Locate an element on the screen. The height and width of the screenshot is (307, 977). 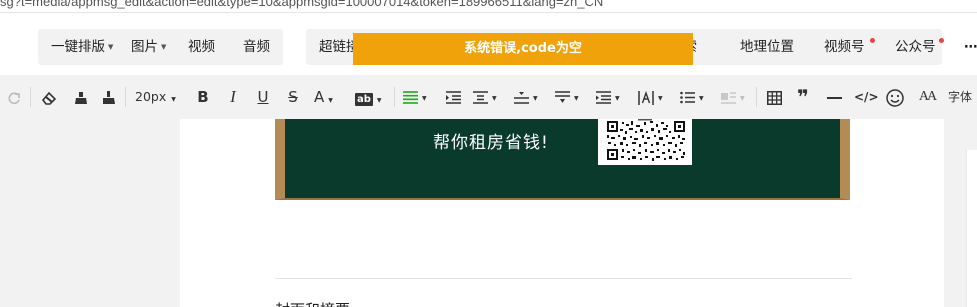
eraser-icon is located at coordinates (49, 98).